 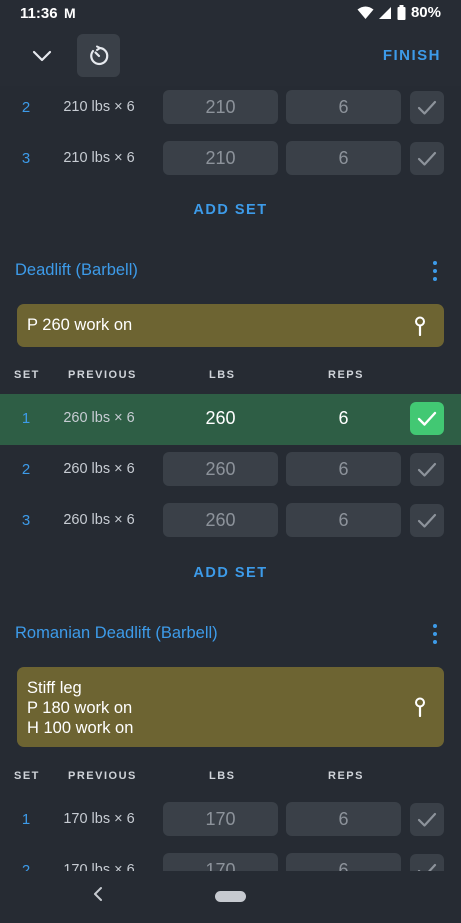 I want to click on chevron-down-icon, so click(x=42, y=56).